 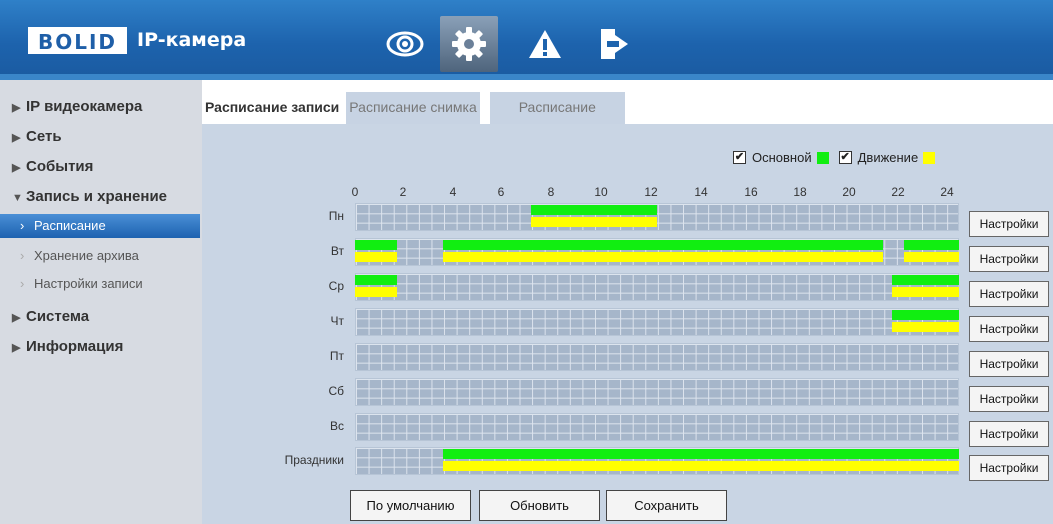 What do you see at coordinates (336, 426) in the screenshot?
I see `day-label: Вс` at bounding box center [336, 426].